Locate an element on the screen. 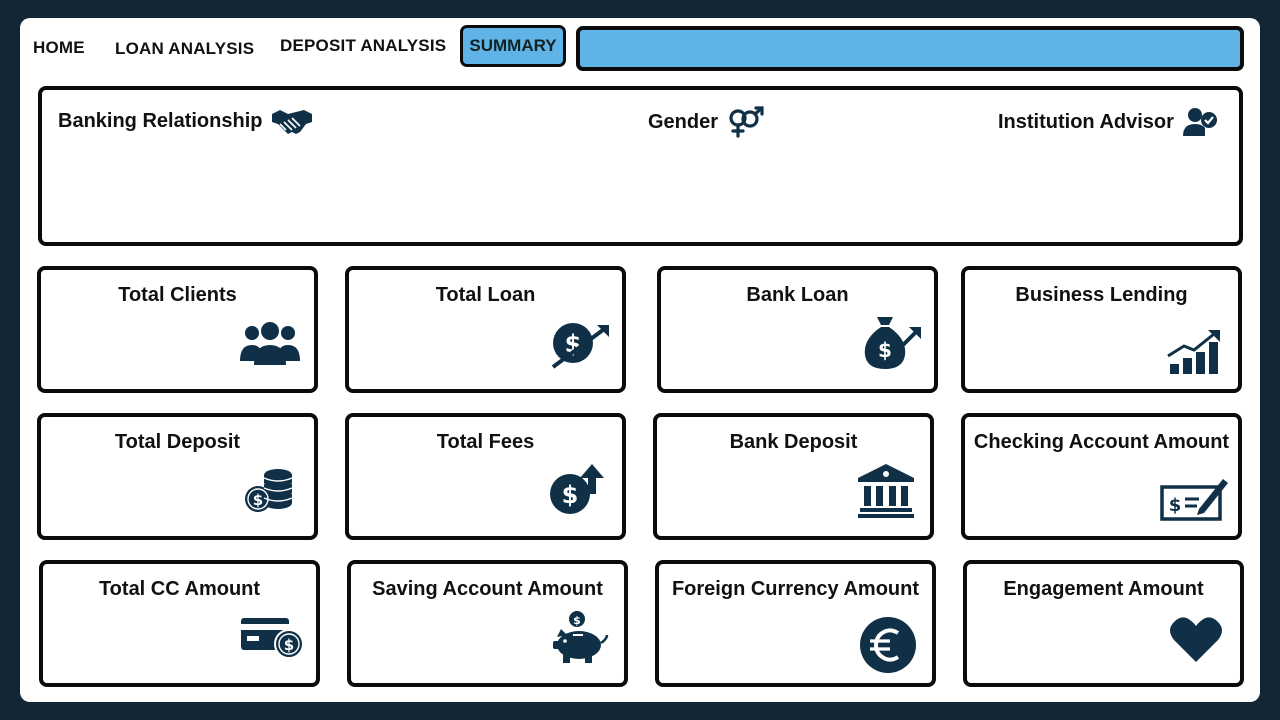 The width and height of the screenshot is (1280, 720). gender-icon is located at coordinates (746, 122).